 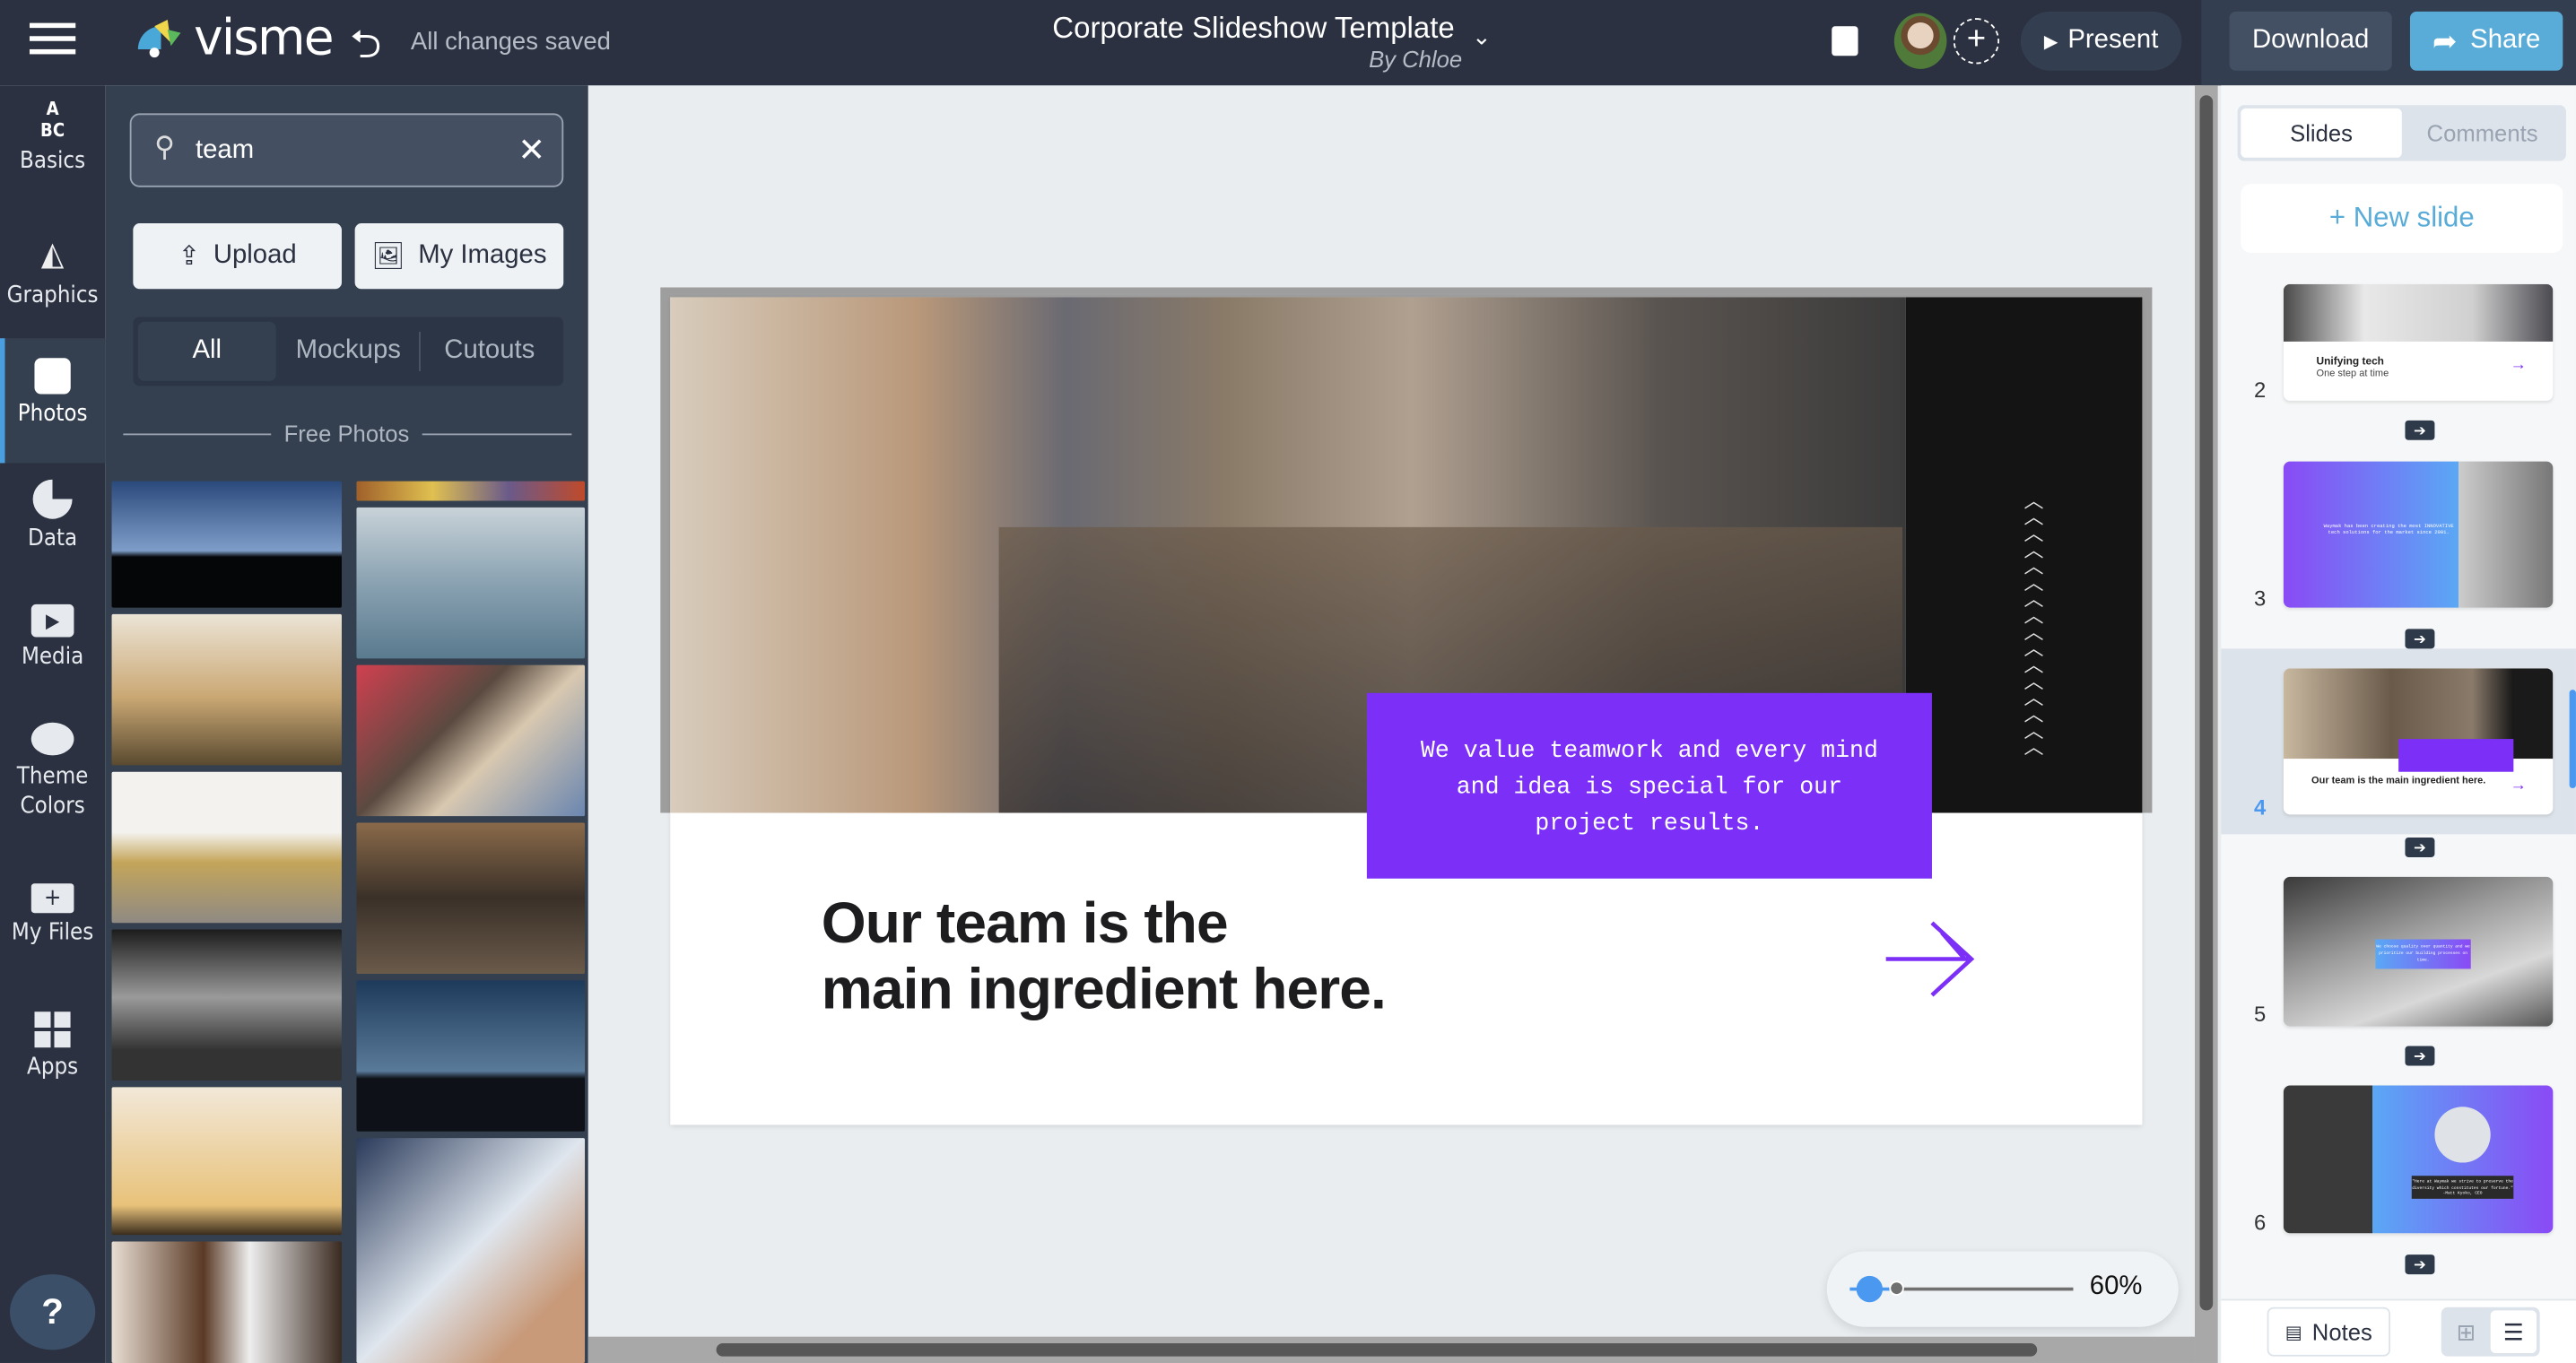 What do you see at coordinates (264, 38) in the screenshot?
I see `logo-text: visme` at bounding box center [264, 38].